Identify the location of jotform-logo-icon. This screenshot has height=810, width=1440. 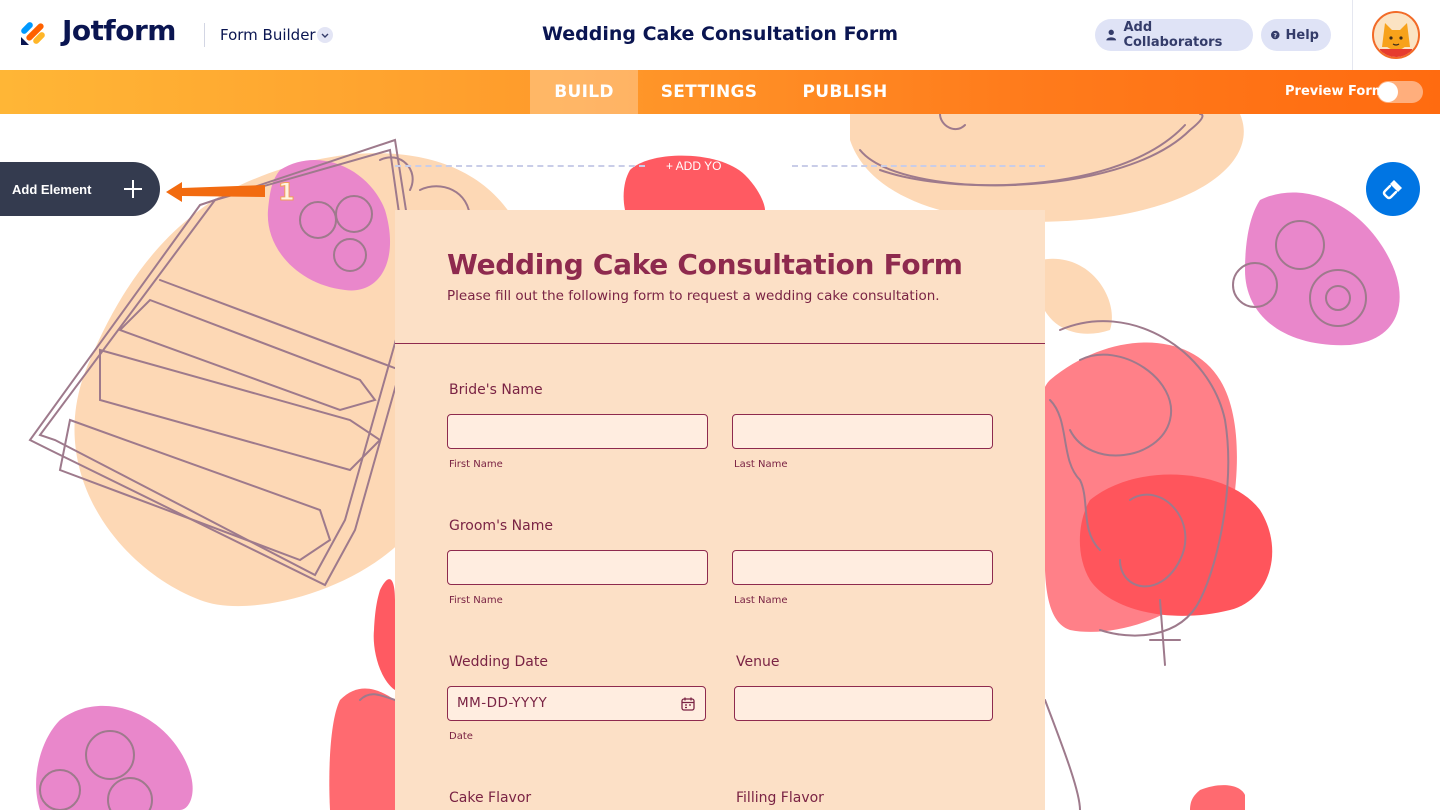
(34, 32).